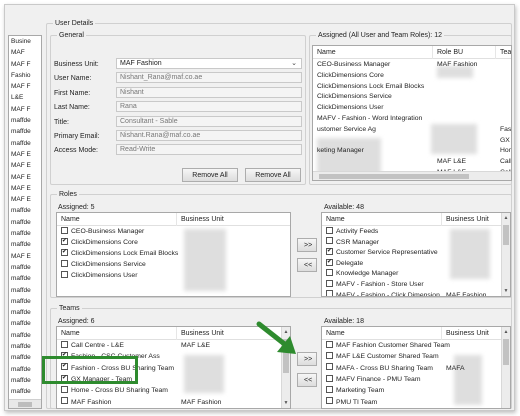 This screenshot has height=416, width=520. What do you see at coordinates (209, 106) in the screenshot?
I see `last-name-field: Rana` at bounding box center [209, 106].